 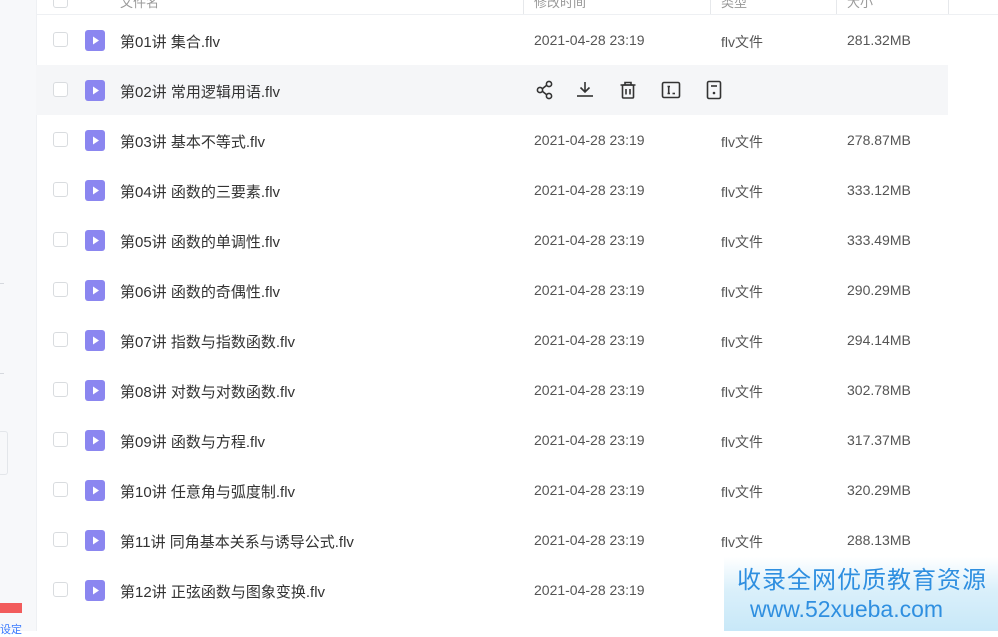 I want to click on column-header-type: 类型, so click(x=734, y=5).